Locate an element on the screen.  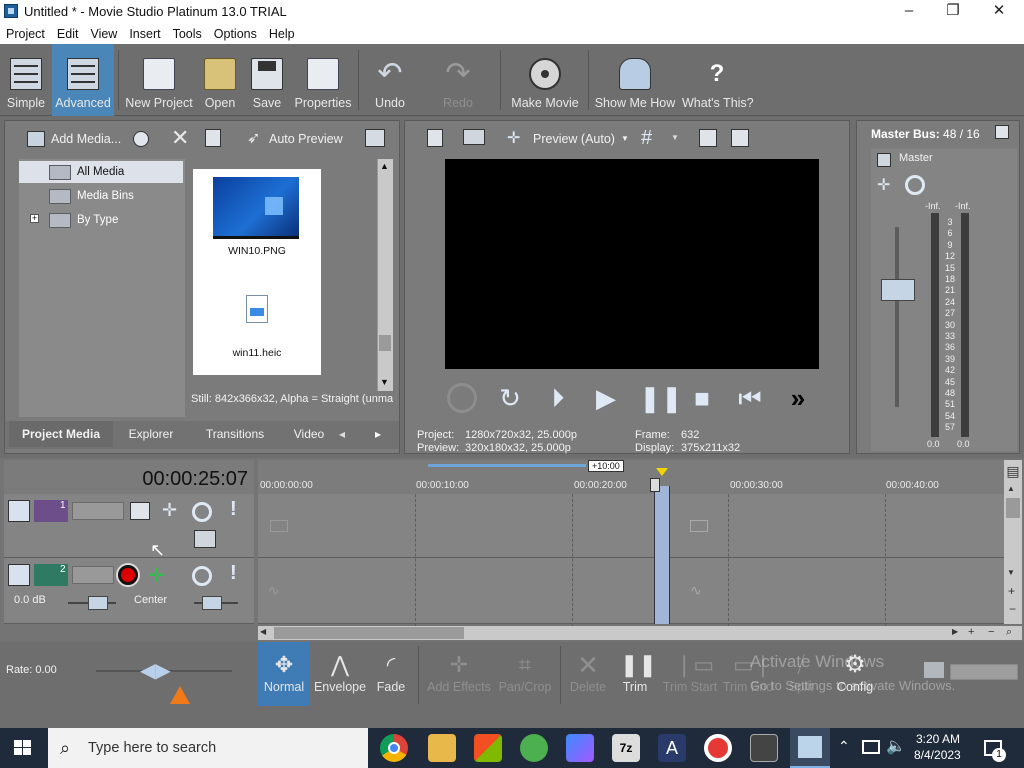
loop-marker-icon is located at coordinates (662, 472).